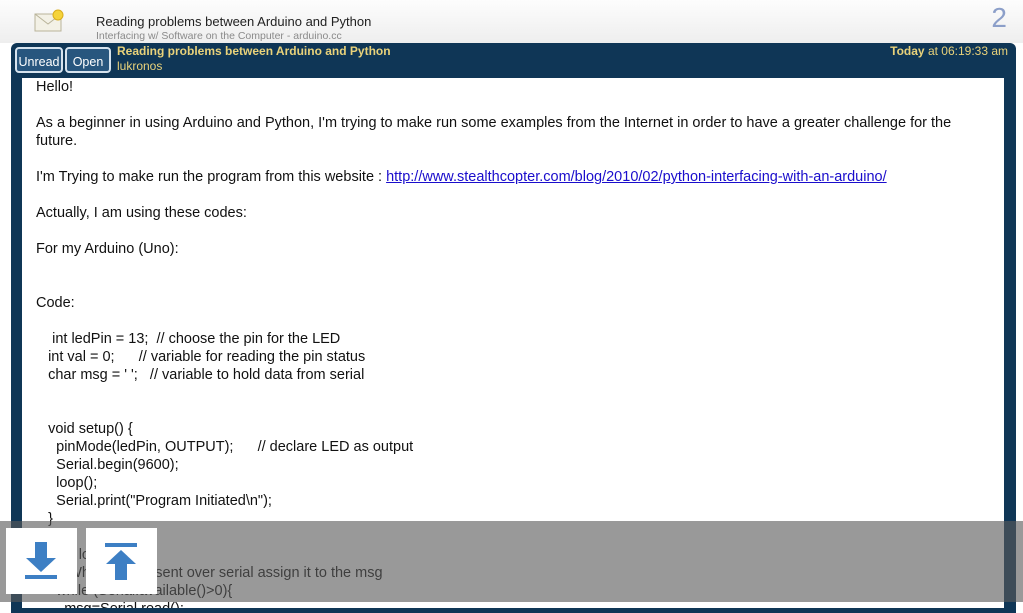  I want to click on arrow-down-to-bottom-icon, so click(41, 560).